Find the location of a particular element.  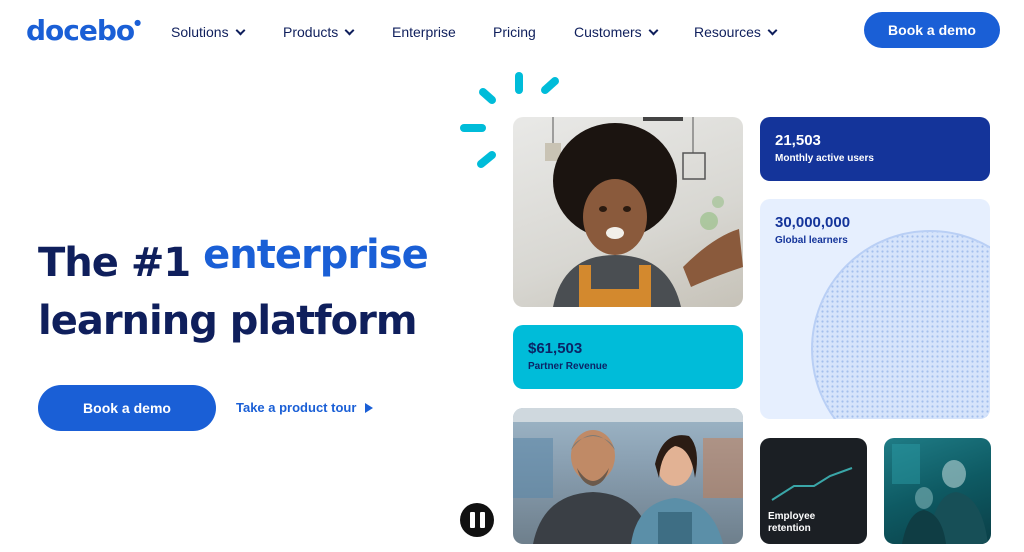

stat-label: Partner Revenue is located at coordinates (568, 366).